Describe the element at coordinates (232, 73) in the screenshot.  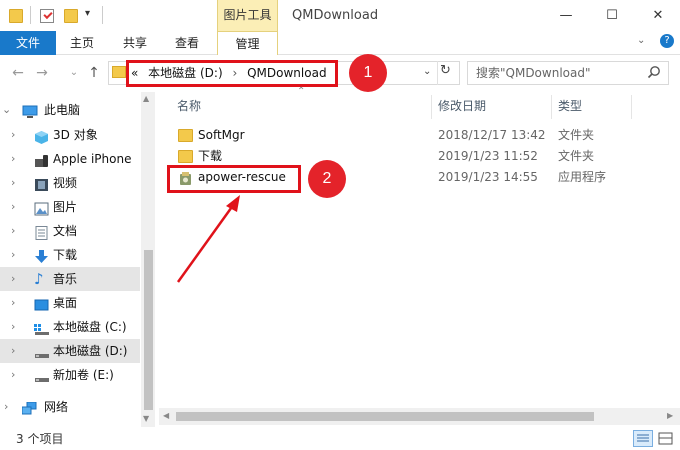
I see `annotation-box-address` at that location.